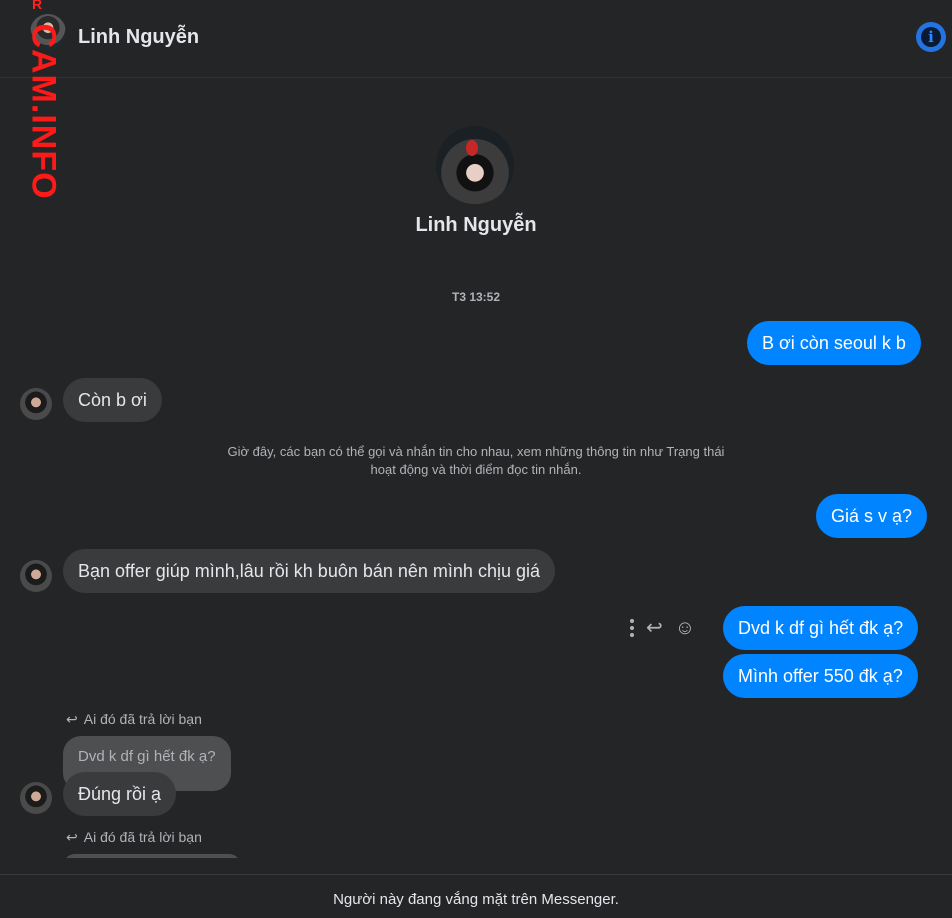 The image size is (952, 918). I want to click on composer-status-bar: Người này đang vắng mặt trên Messenger., so click(476, 896).